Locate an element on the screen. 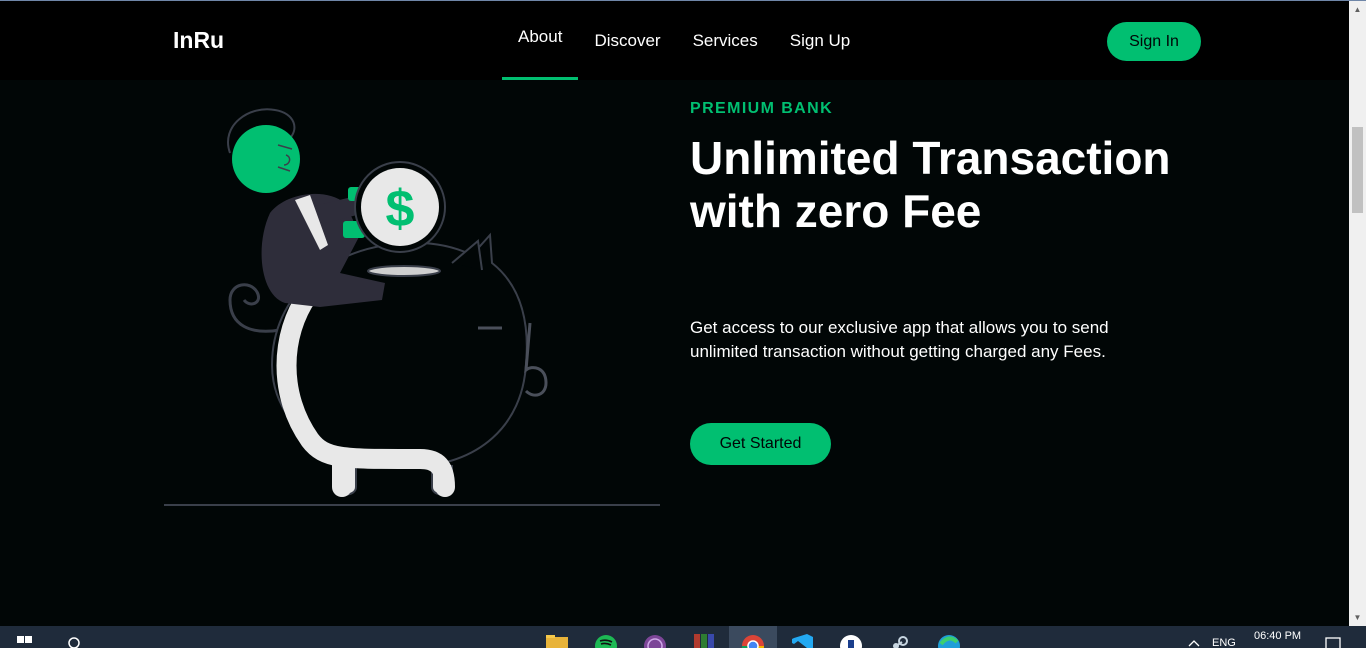 Image resolution: width=1366 pixels, height=648 pixels. vscode-icon is located at coordinates (802, 637).